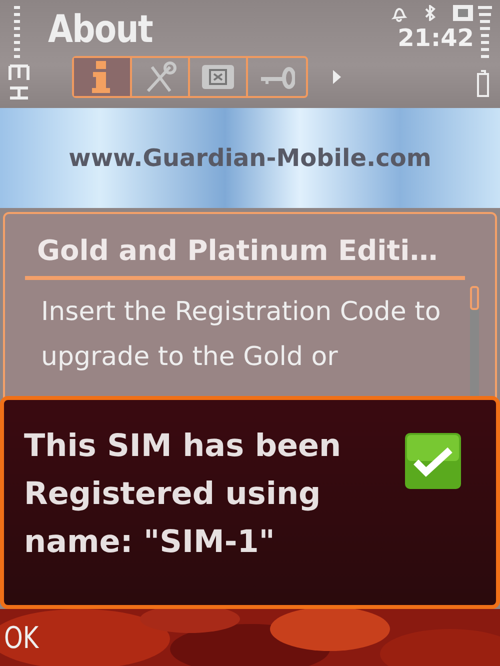 The width and height of the screenshot is (500, 666). I want to click on panel-body-text: Insert the Registration Code to upgrade to the Gold or, so click(240, 335).